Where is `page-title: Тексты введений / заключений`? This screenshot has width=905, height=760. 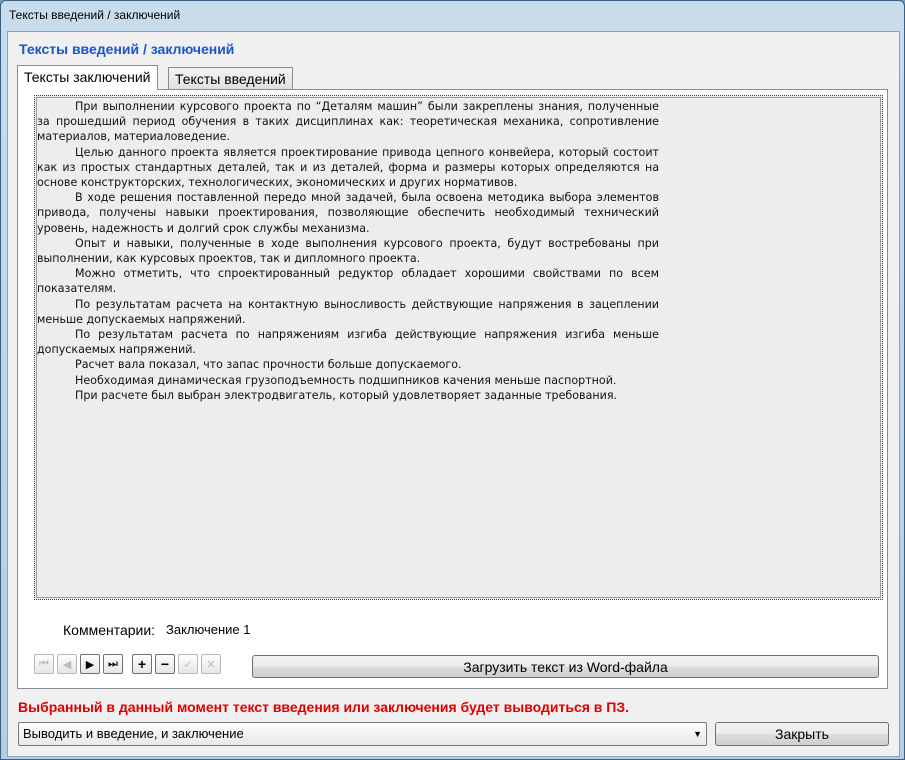
page-title: Тексты введений / заключений is located at coordinates (127, 49).